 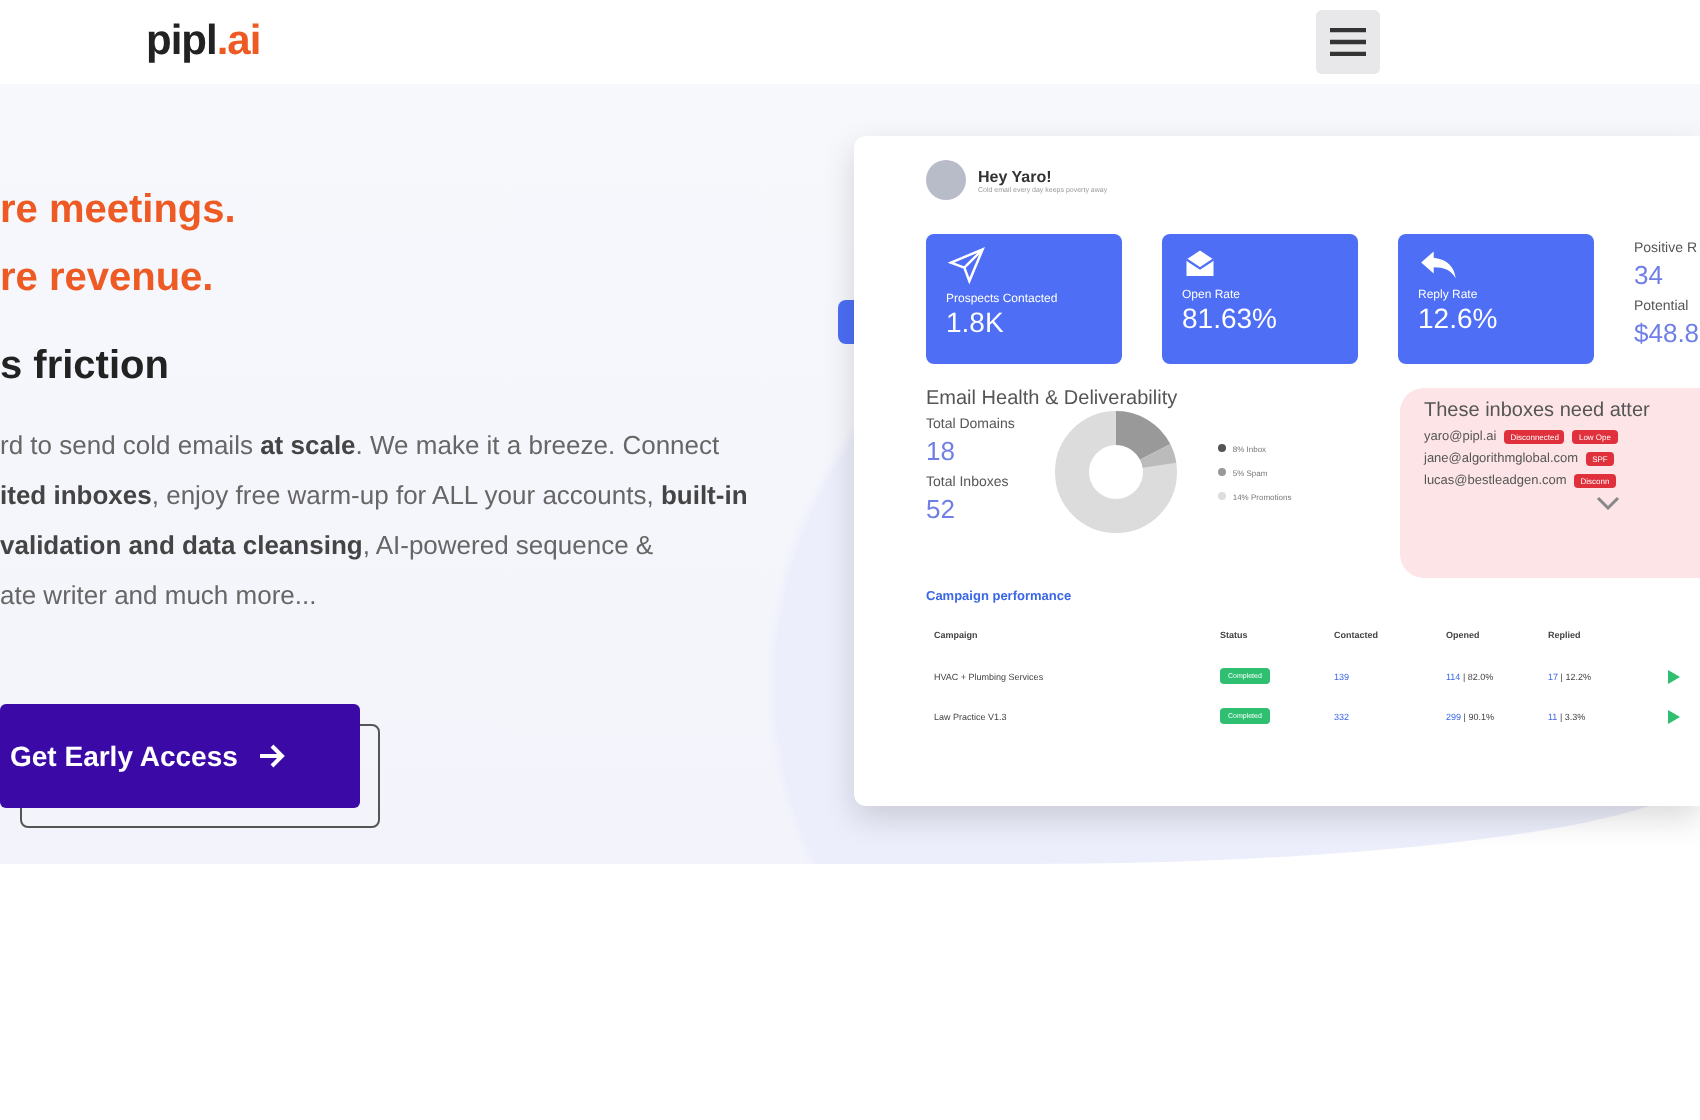 What do you see at coordinates (1608, 503) in the screenshot?
I see `chevron-down-icon` at bounding box center [1608, 503].